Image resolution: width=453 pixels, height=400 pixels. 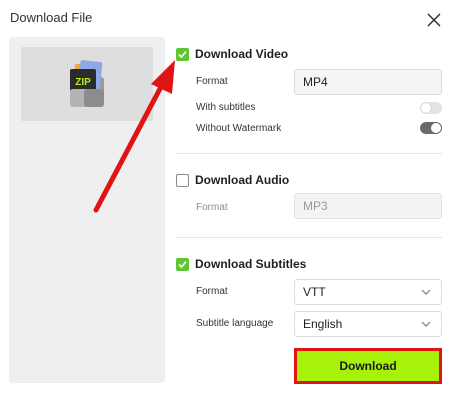 I want to click on file-preview: ZIP, so click(x=87, y=84).